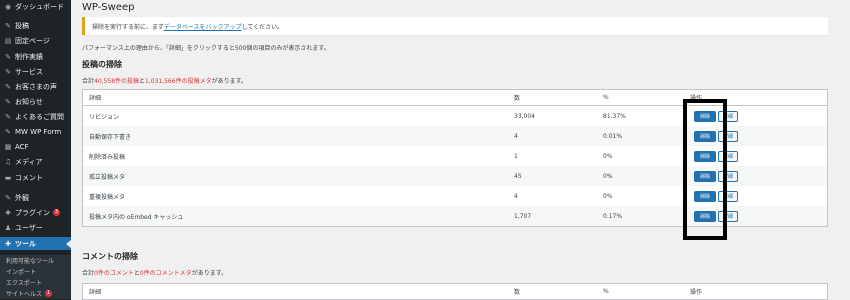 The height and width of the screenshot is (300, 850). What do you see at coordinates (56, 212) in the screenshot?
I see `update-count-badge: 3` at bounding box center [56, 212].